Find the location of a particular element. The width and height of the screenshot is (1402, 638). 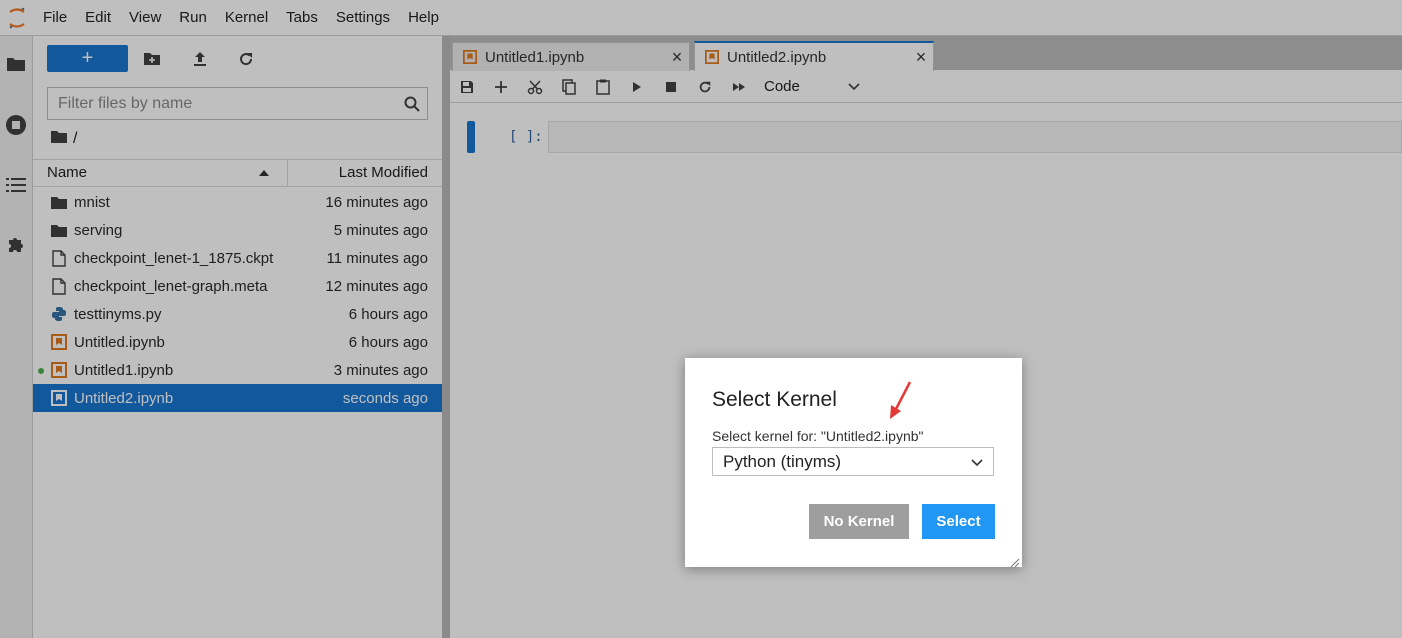

annotation-arrow-icon is located at coordinates (901, 400).